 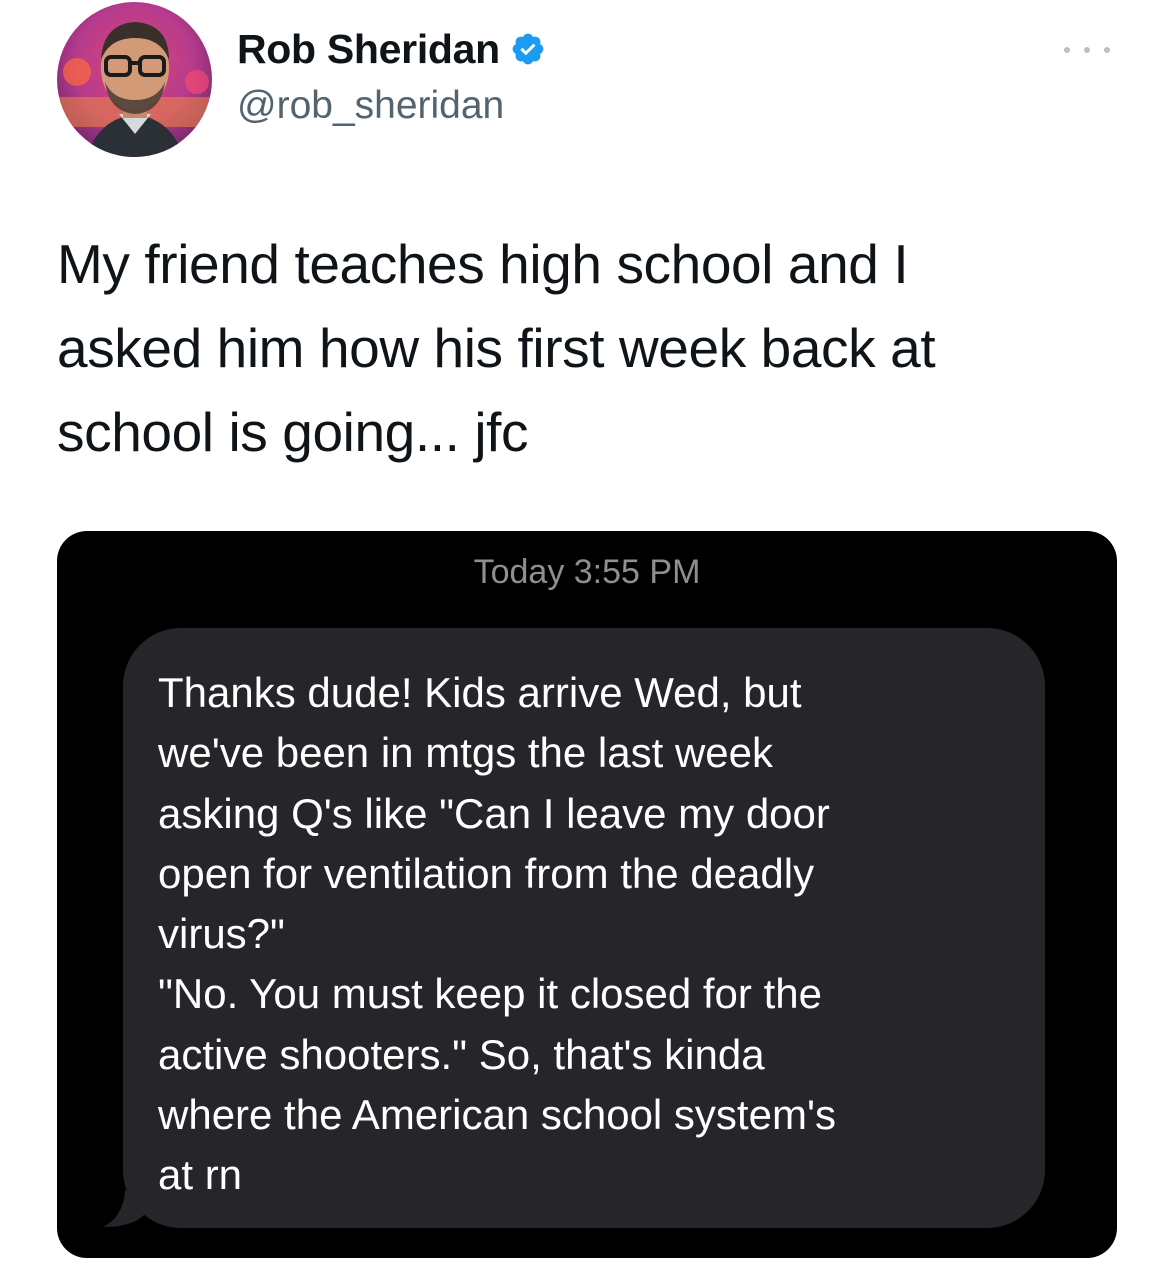 I want to click on verified-badge-icon, so click(x=528, y=49).